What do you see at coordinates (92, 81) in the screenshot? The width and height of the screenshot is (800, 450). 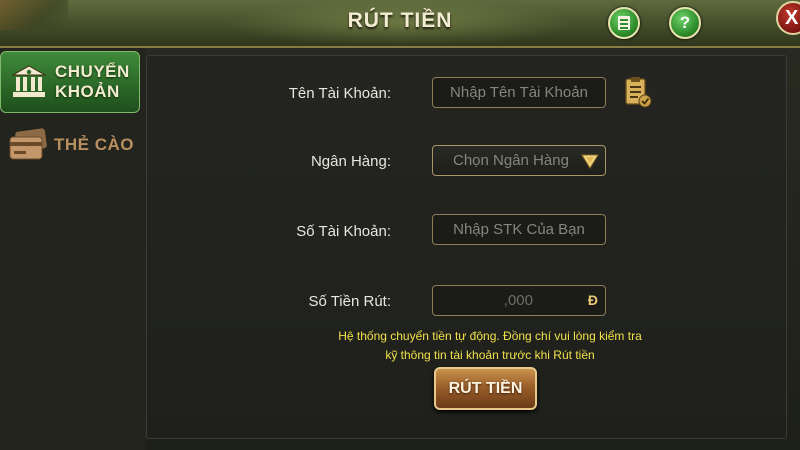 I see `sidebar-item-label: CHUYỂN KHOẢN` at bounding box center [92, 81].